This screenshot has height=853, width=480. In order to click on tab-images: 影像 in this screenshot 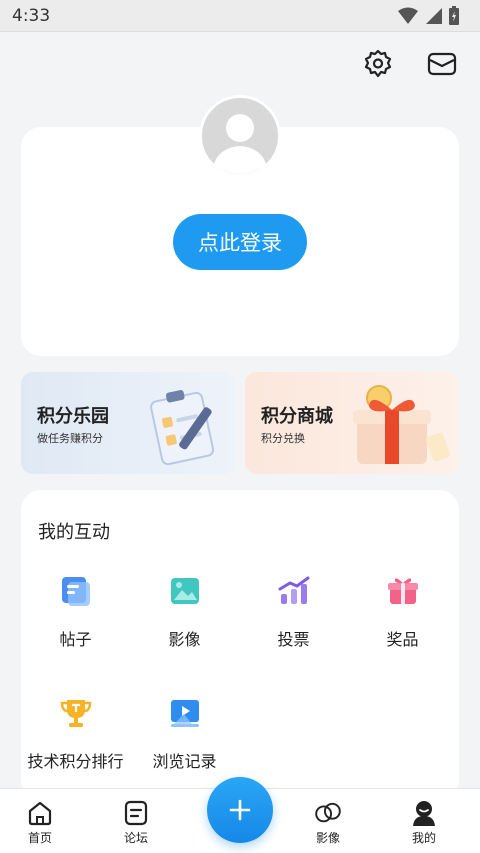, I will do `click(328, 821)`.